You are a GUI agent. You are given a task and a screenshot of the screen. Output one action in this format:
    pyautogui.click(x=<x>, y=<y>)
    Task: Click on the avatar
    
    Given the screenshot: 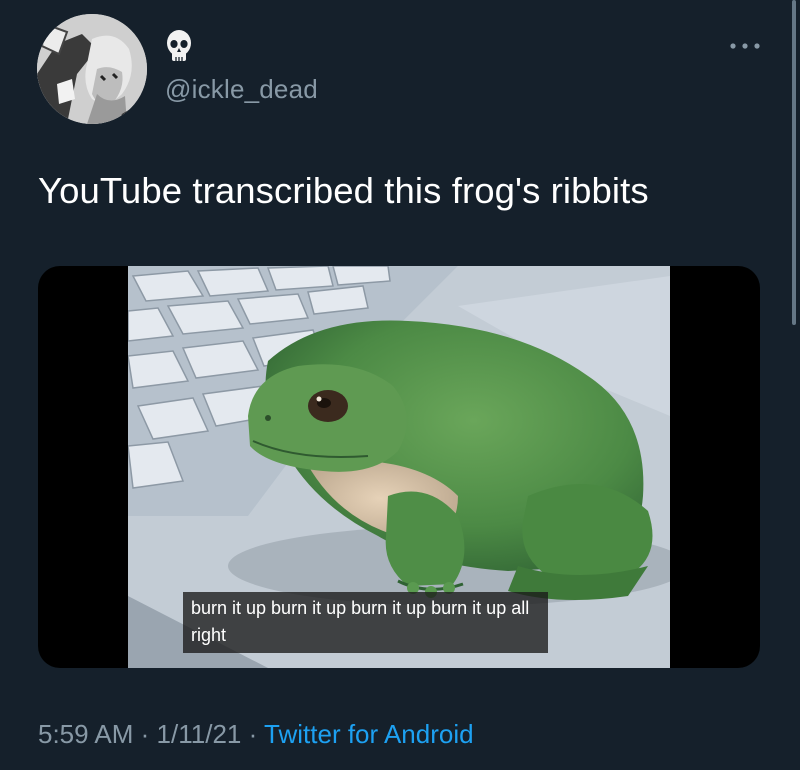 What is the action you would take?
    pyautogui.click(x=92, y=69)
    